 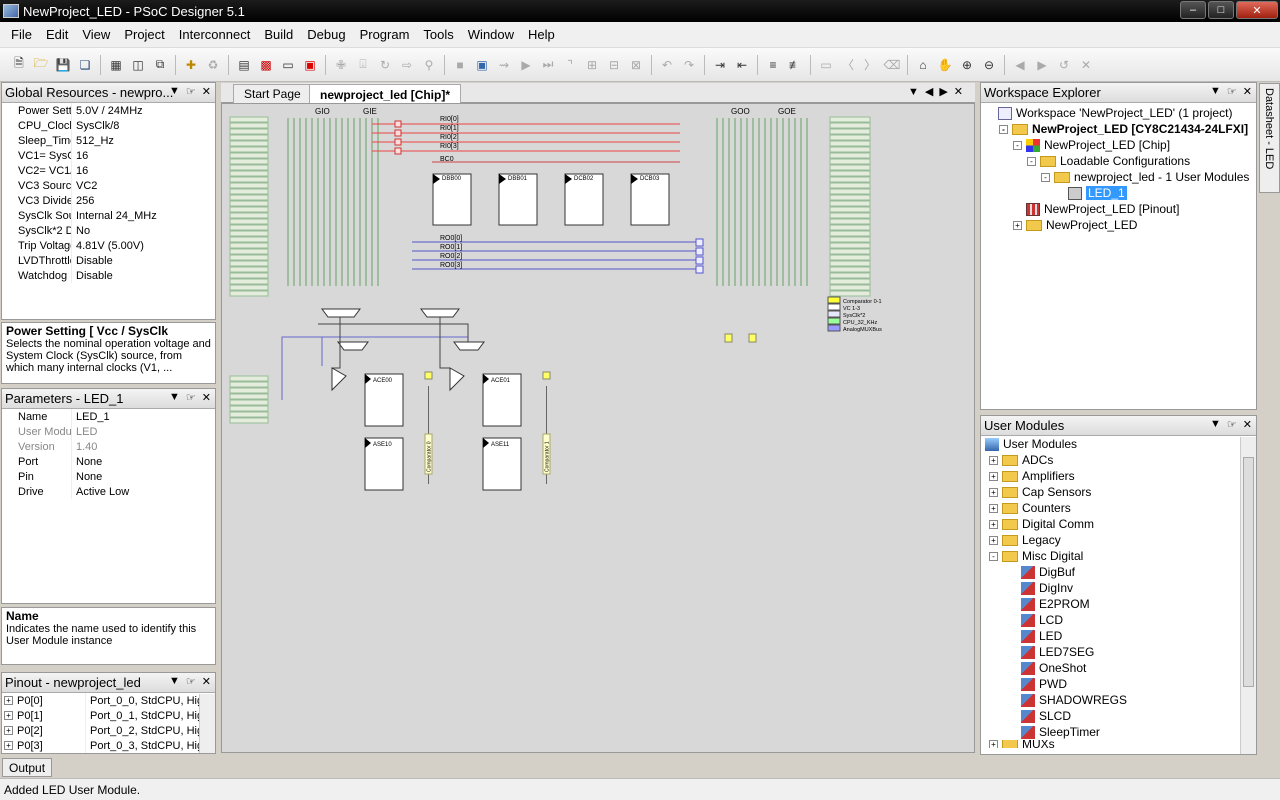 I want to click on parameter-row: Port None, so click(x=108, y=461).